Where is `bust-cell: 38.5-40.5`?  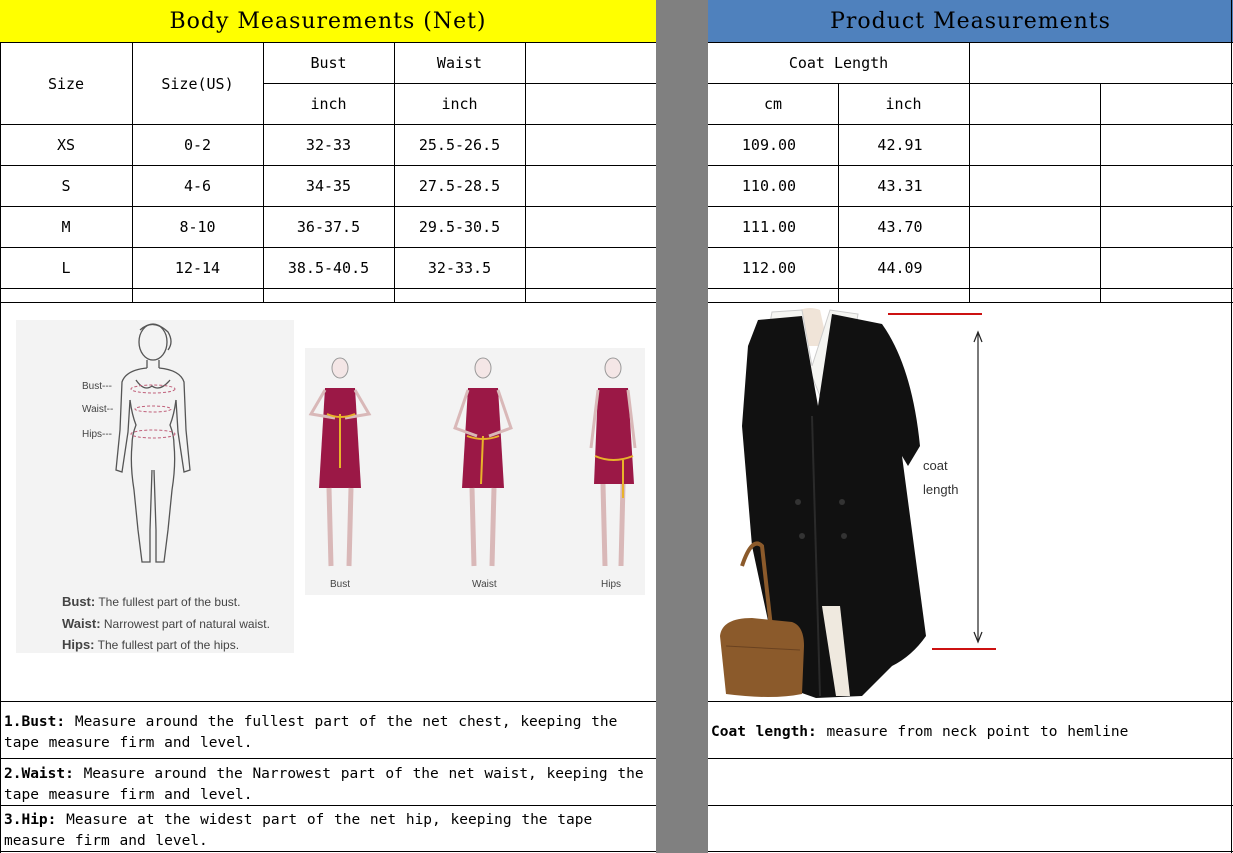 bust-cell: 38.5-40.5 is located at coordinates (328, 268).